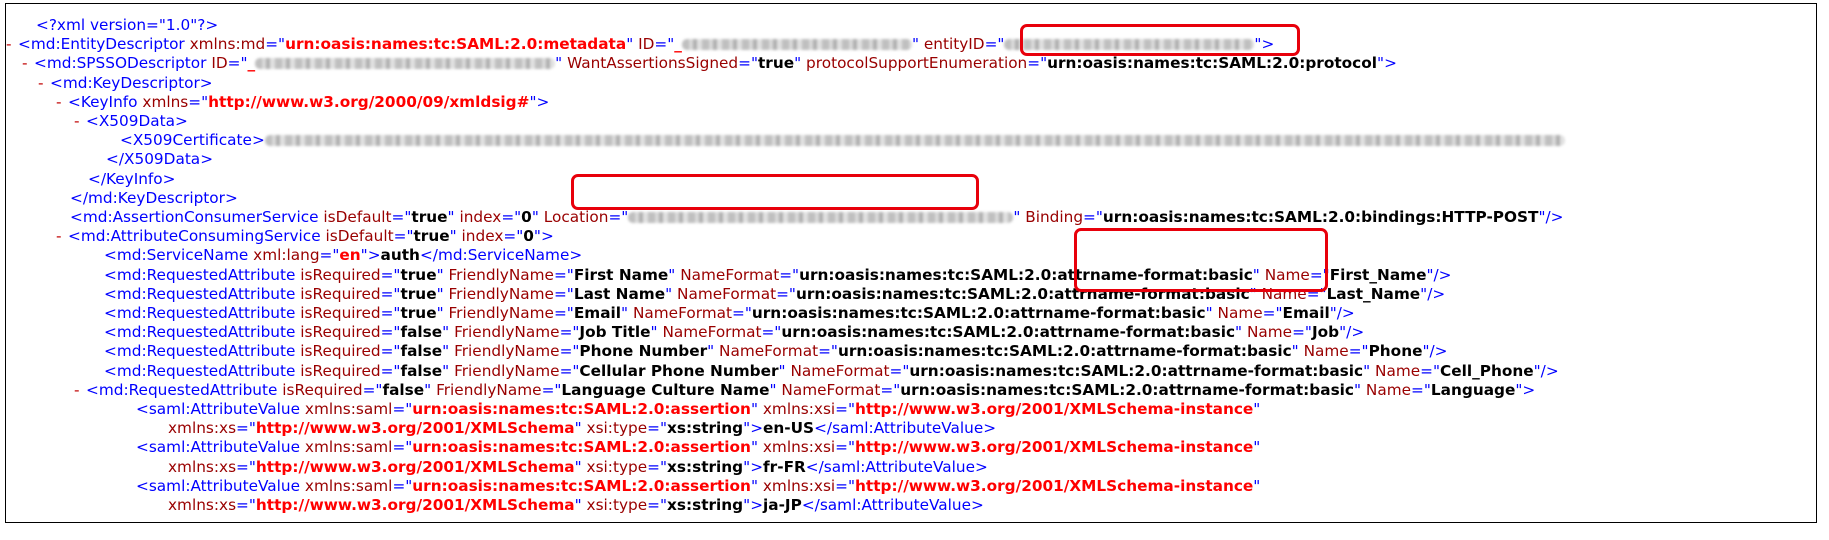 The image size is (1829, 540). What do you see at coordinates (131, 121) in the screenshot?
I see `xml-line: - <X509Data>` at bounding box center [131, 121].